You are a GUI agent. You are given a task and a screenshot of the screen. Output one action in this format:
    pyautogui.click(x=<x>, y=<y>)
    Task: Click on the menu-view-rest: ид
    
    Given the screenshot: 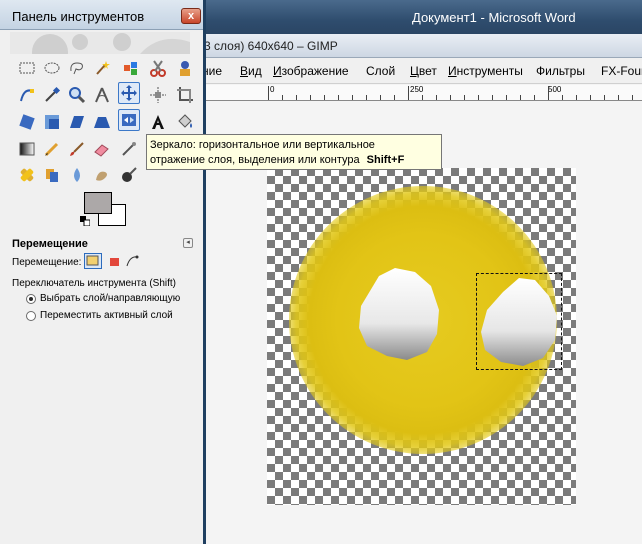 What is the action you would take?
    pyautogui.click(x=255, y=71)
    